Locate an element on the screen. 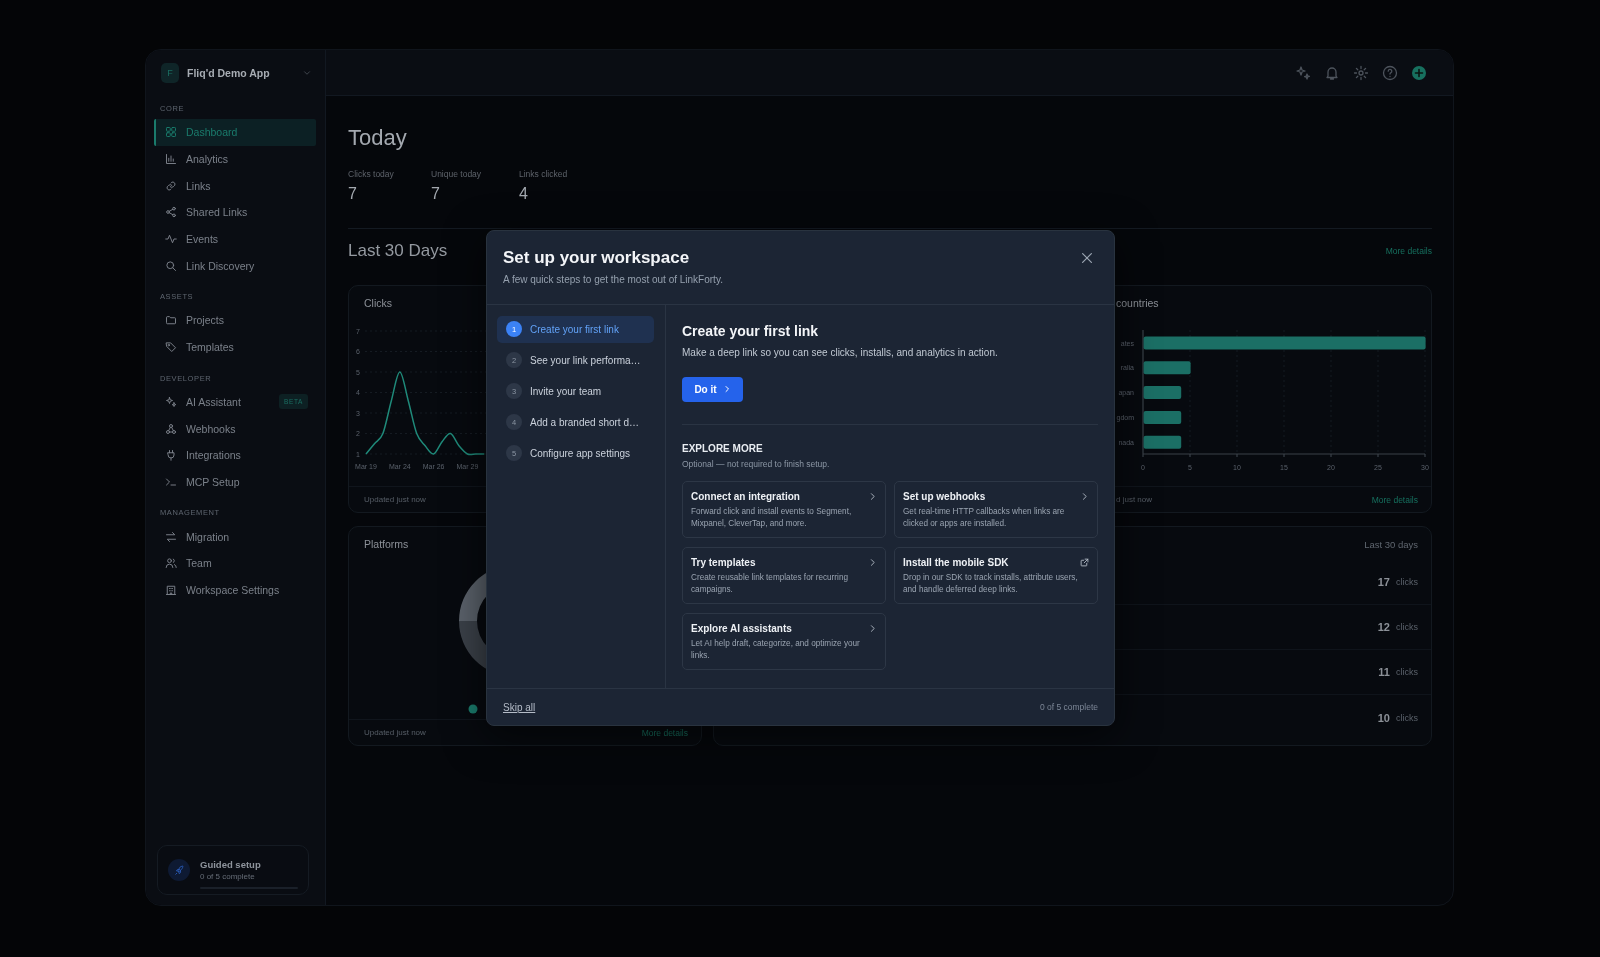 Image resolution: width=1600 pixels, height=957 pixels. bar-chart-icon is located at coordinates (171, 159).